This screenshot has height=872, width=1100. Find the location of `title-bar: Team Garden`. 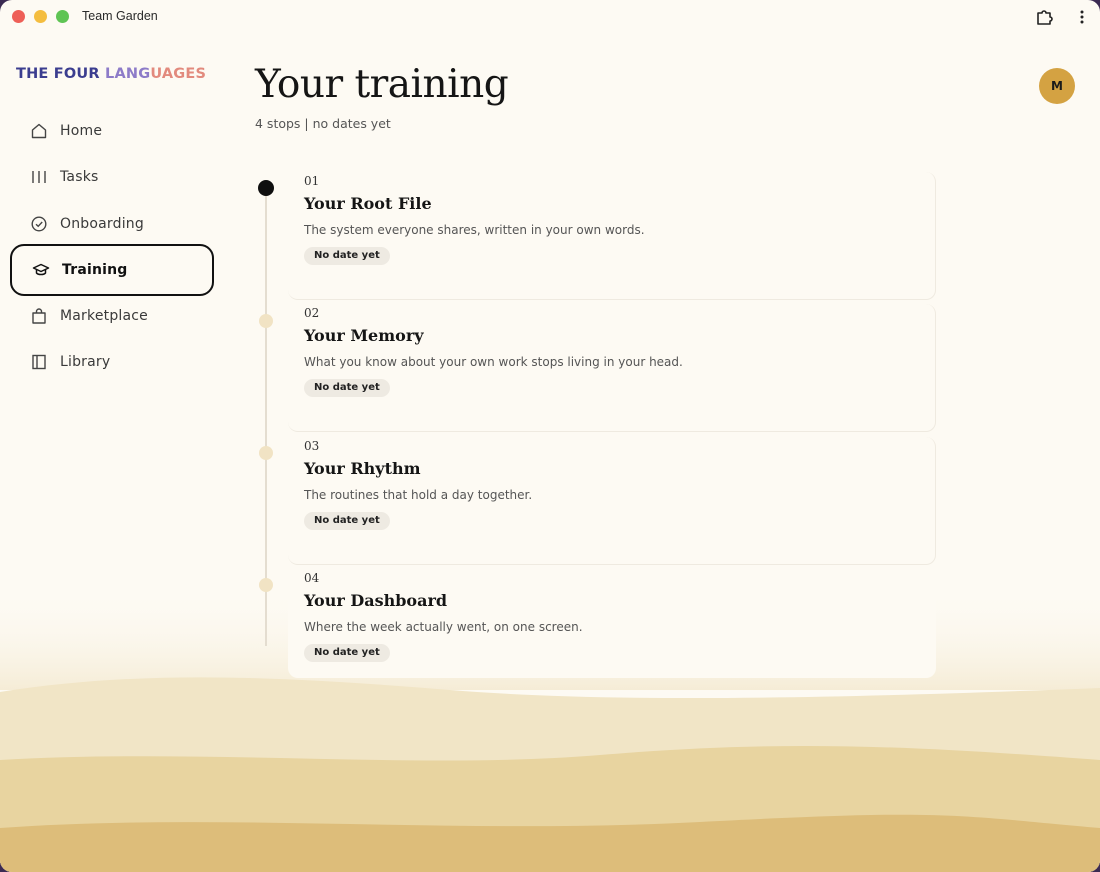

title-bar: Team Garden is located at coordinates (550, 17).